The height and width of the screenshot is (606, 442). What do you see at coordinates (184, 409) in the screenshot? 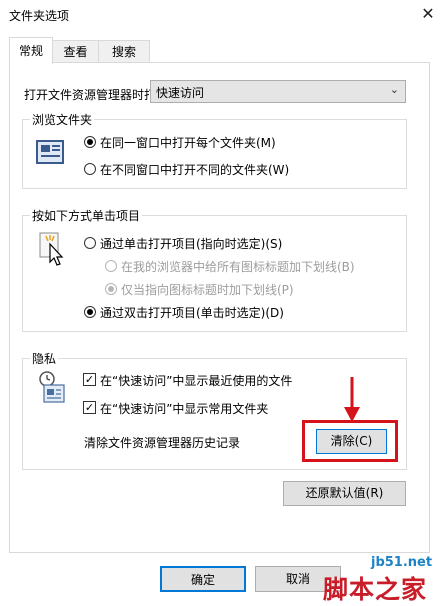
I see `label-show-frequent-folders: 在“快速访问”中显示常用文件夹` at bounding box center [184, 409].